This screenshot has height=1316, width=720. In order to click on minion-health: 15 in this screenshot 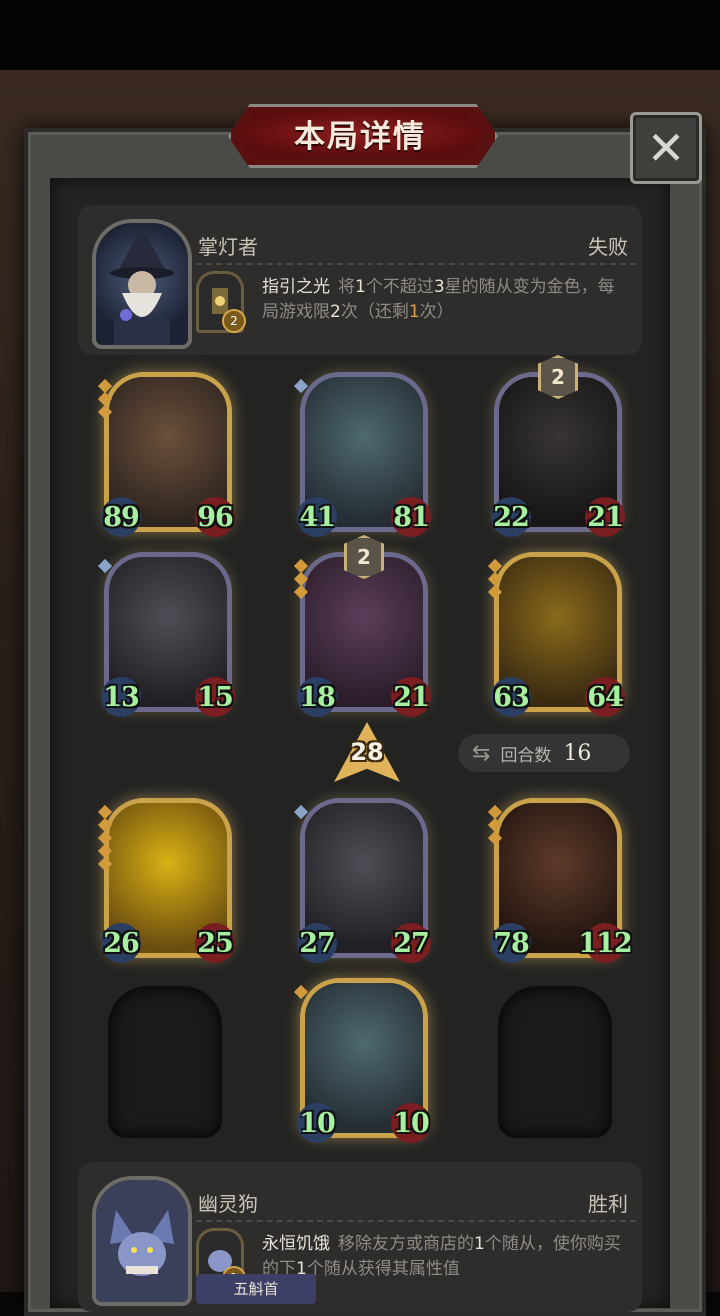, I will do `click(215, 697)`.